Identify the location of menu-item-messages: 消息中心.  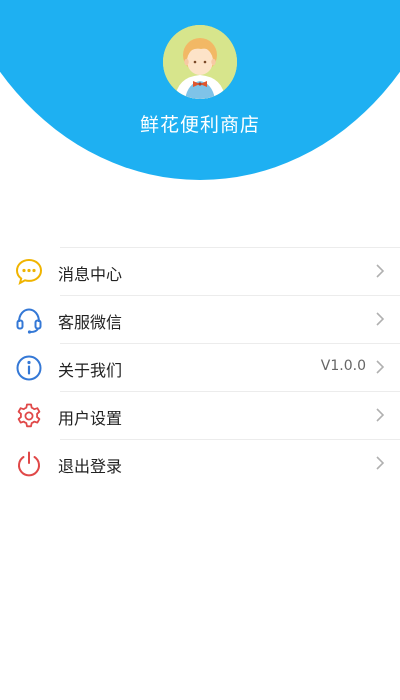
(200, 271).